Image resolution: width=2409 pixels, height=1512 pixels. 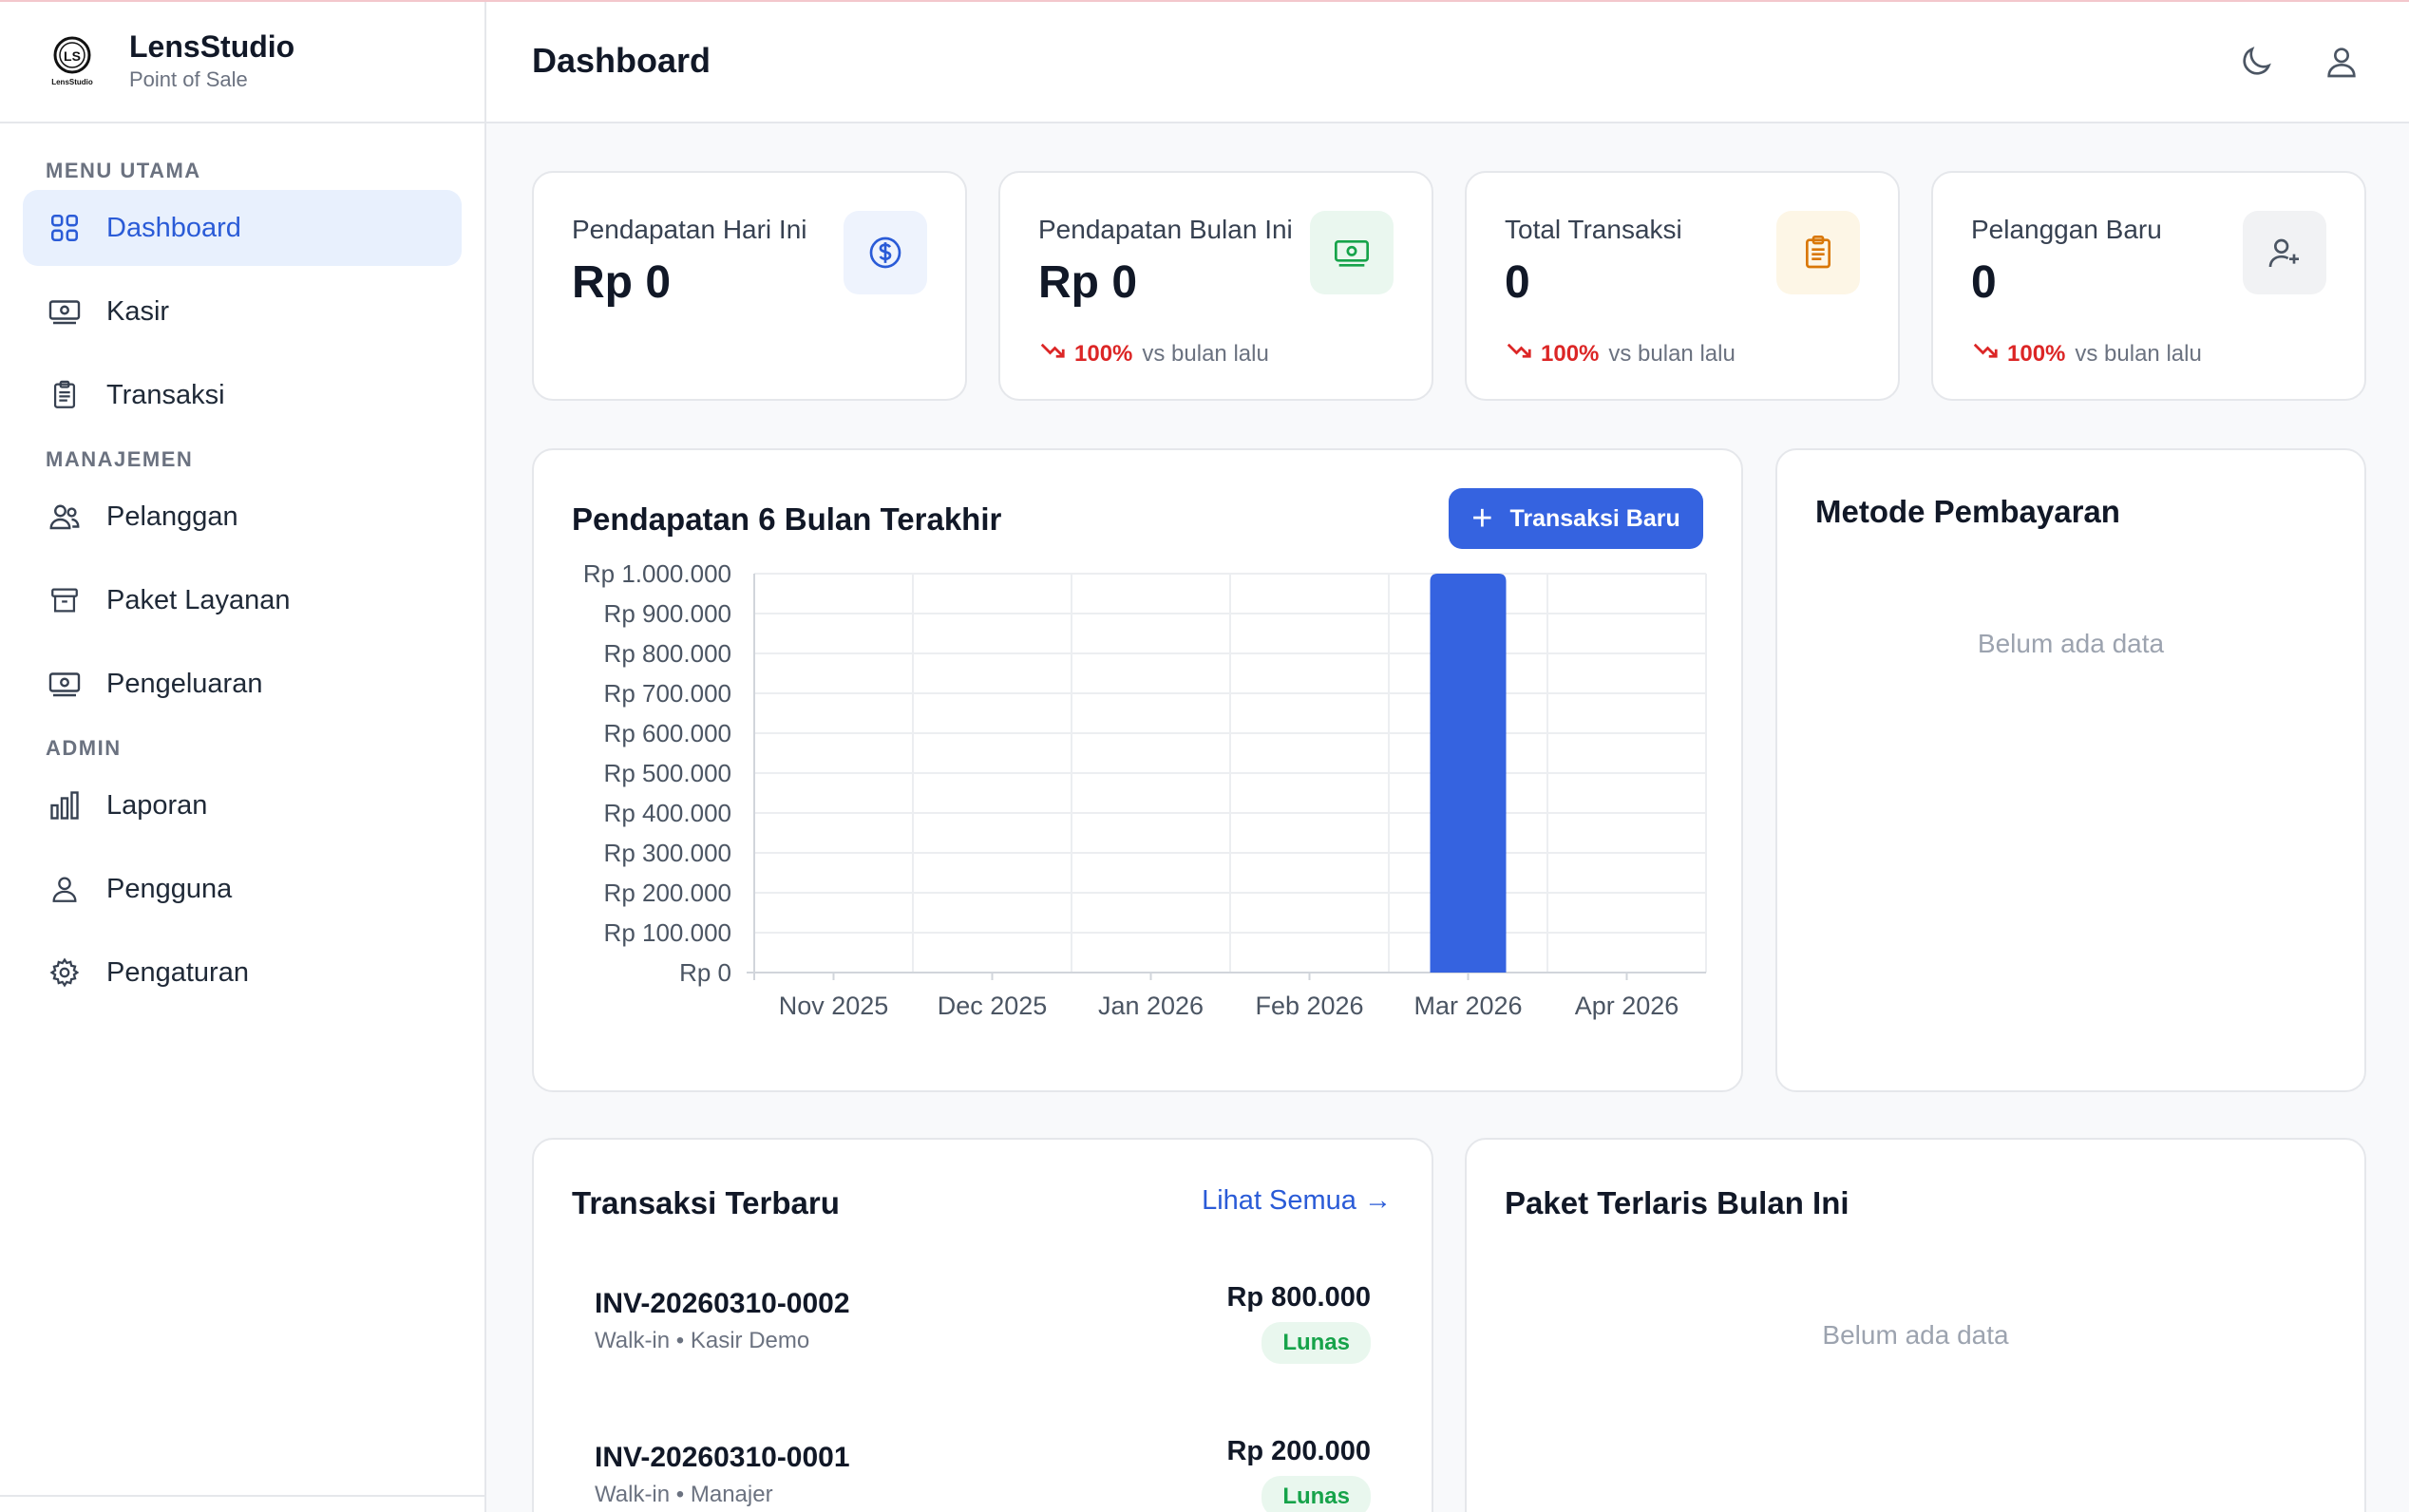 What do you see at coordinates (123, 170) in the screenshot?
I see `section-label-menu-utama: MENU UTAMA` at bounding box center [123, 170].